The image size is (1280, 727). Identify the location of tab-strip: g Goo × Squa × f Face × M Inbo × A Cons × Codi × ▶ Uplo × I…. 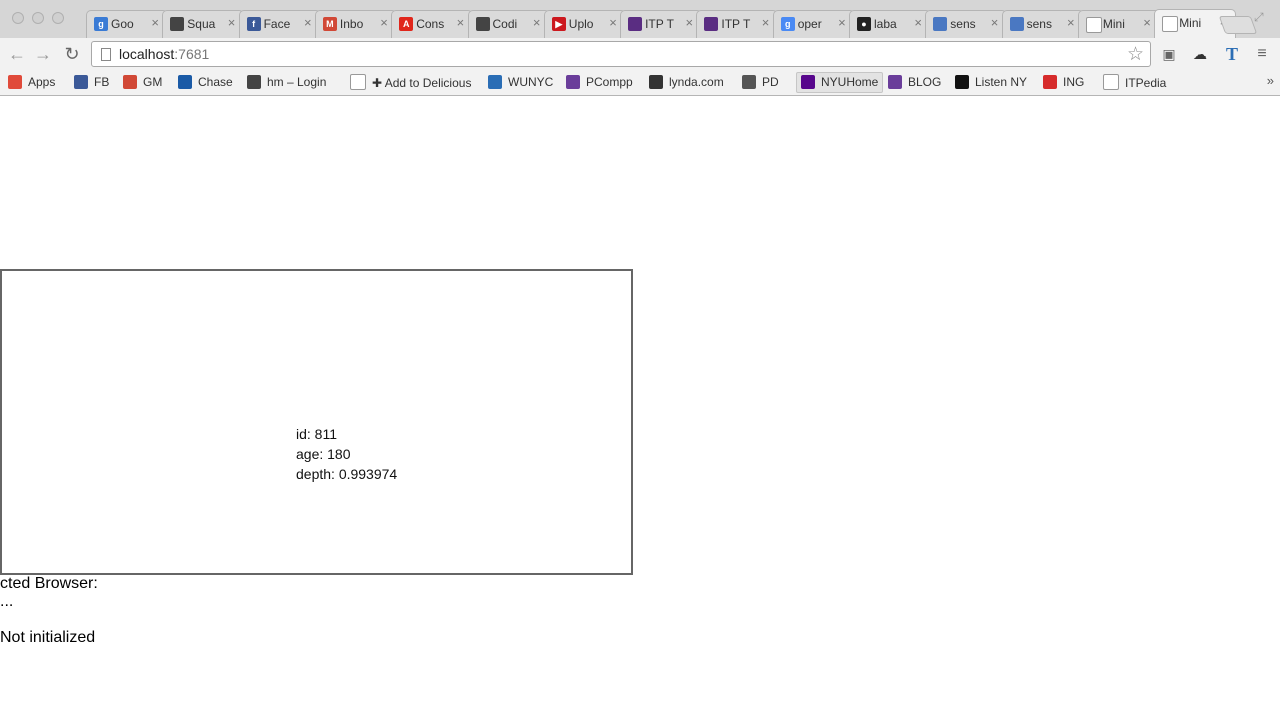
(640, 19).